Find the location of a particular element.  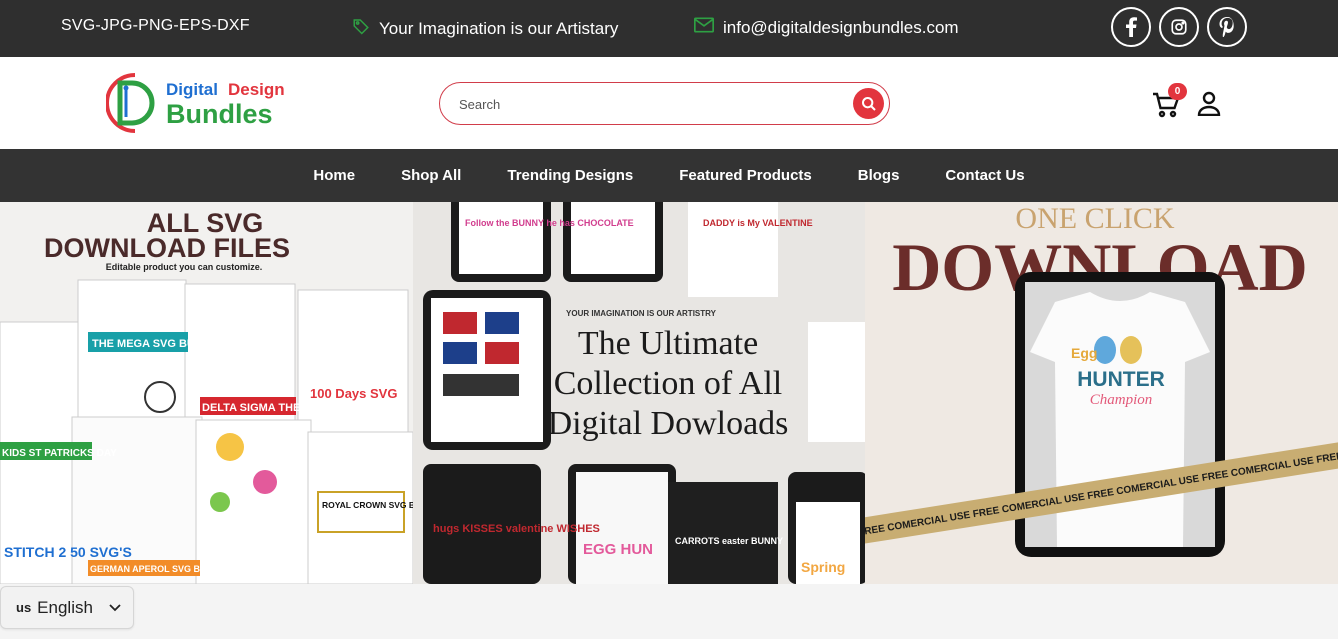

hero1-label-aperol: GERMAN APEROL SVG BU is located at coordinates (148, 569).